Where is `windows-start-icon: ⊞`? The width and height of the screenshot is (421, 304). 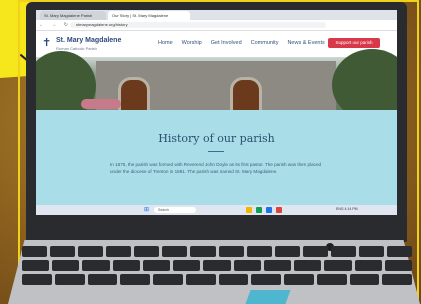 windows-start-icon: ⊞ is located at coordinates (147, 210).